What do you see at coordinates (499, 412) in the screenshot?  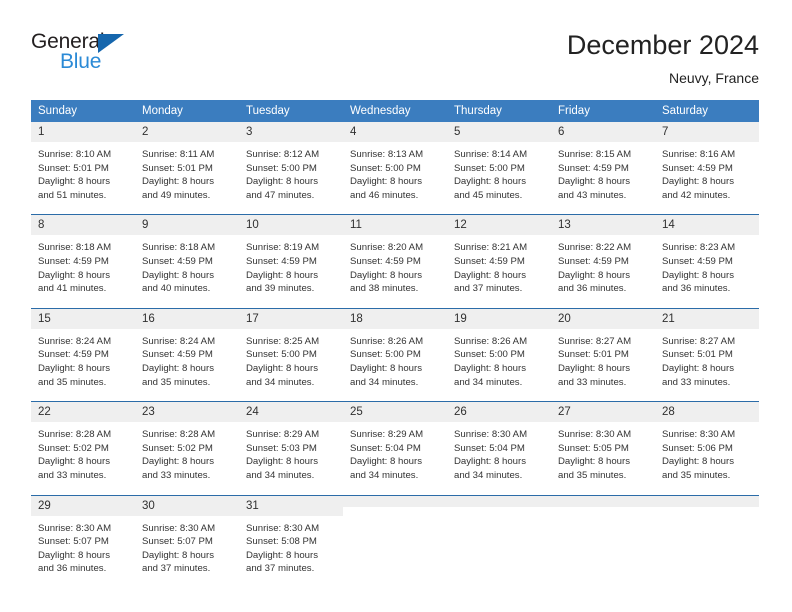 I see `day-number: 26` at bounding box center [499, 412].